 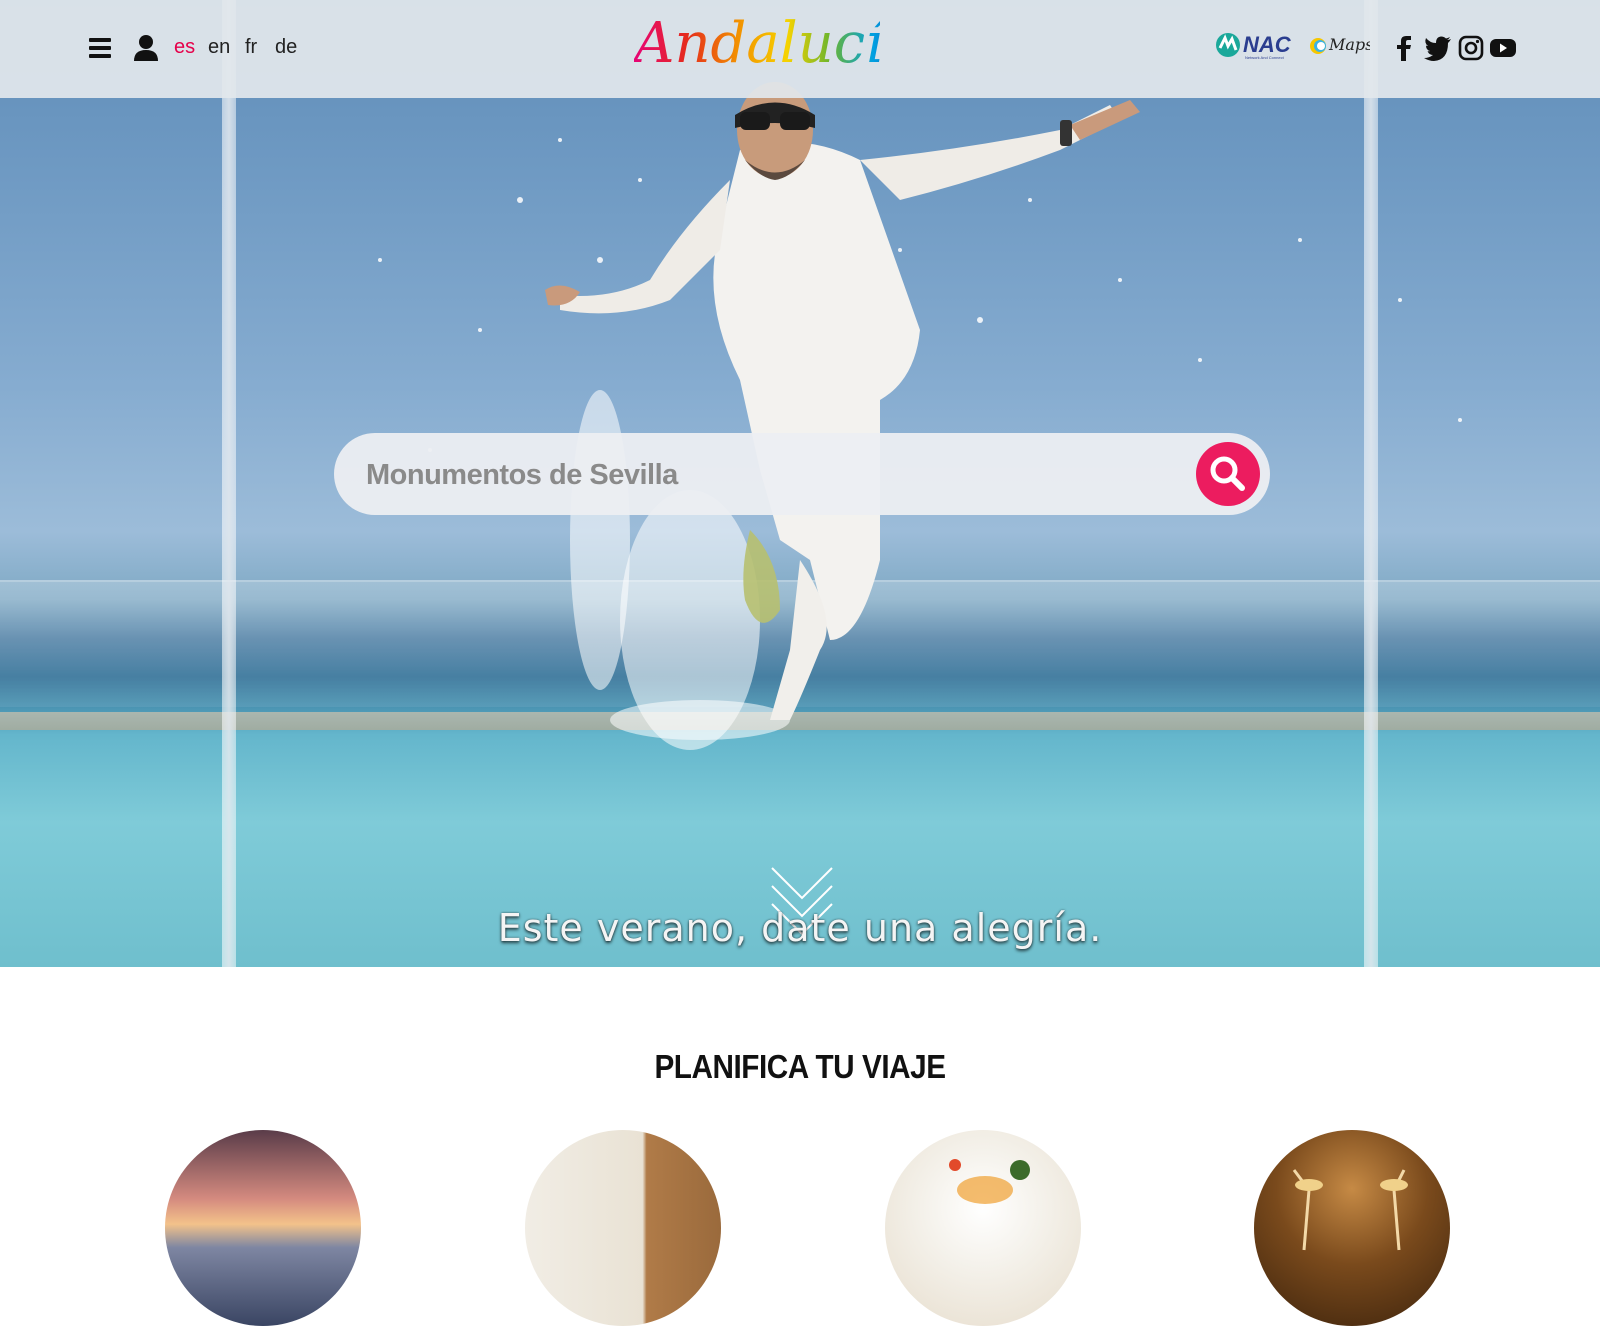 I want to click on maps-logo: Maps, so click(x=1339, y=45).